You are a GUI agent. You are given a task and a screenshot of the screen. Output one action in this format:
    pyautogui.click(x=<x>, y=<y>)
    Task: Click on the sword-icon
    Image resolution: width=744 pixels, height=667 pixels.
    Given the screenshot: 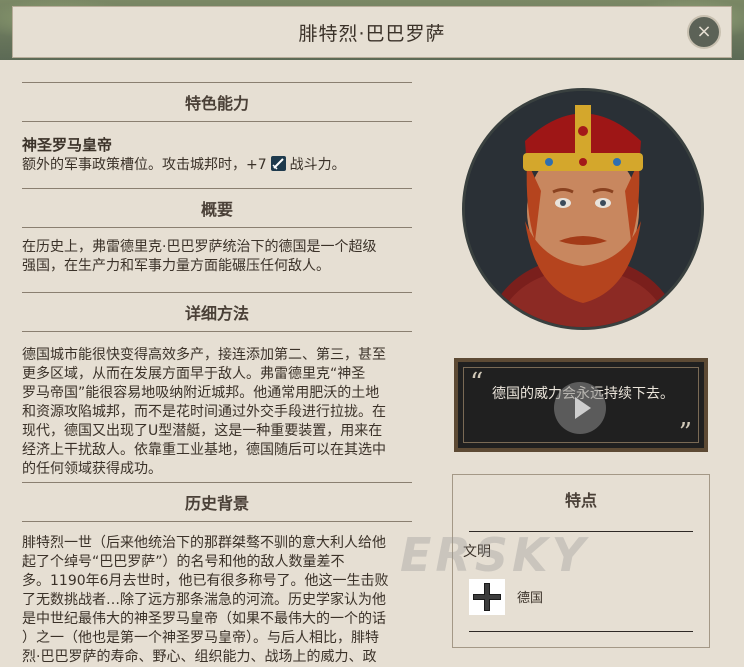 What is the action you would take?
    pyautogui.click(x=278, y=163)
    